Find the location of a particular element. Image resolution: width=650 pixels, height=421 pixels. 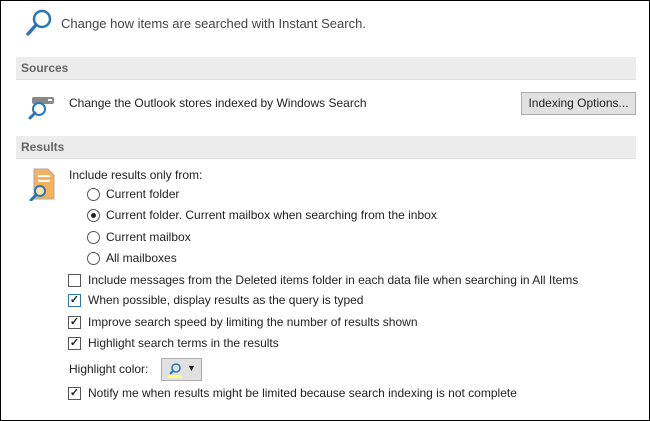

search-results-icon is located at coordinates (42, 184).